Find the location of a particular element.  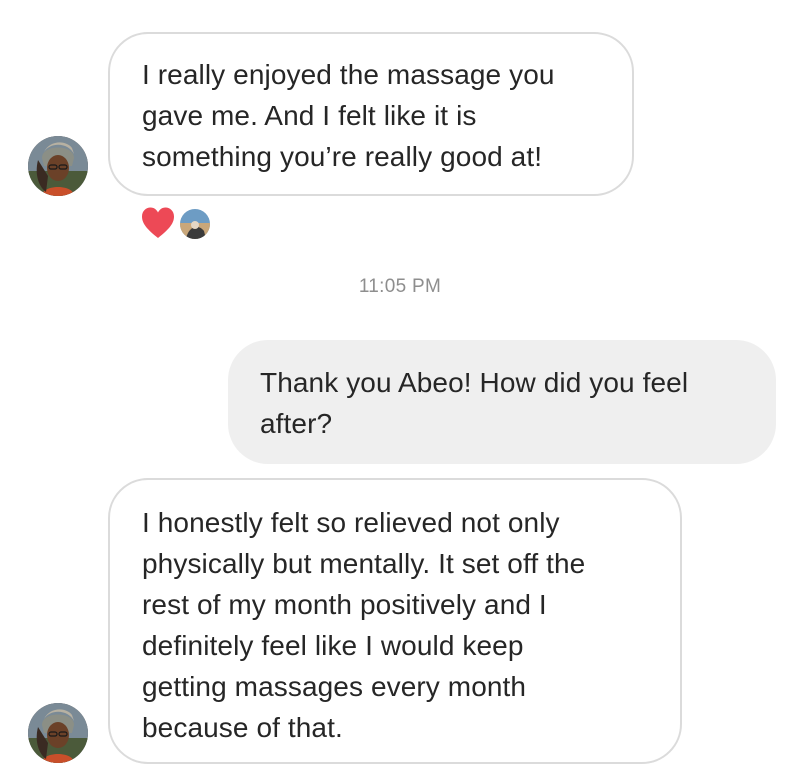

message-reactions is located at coordinates (180, 223).